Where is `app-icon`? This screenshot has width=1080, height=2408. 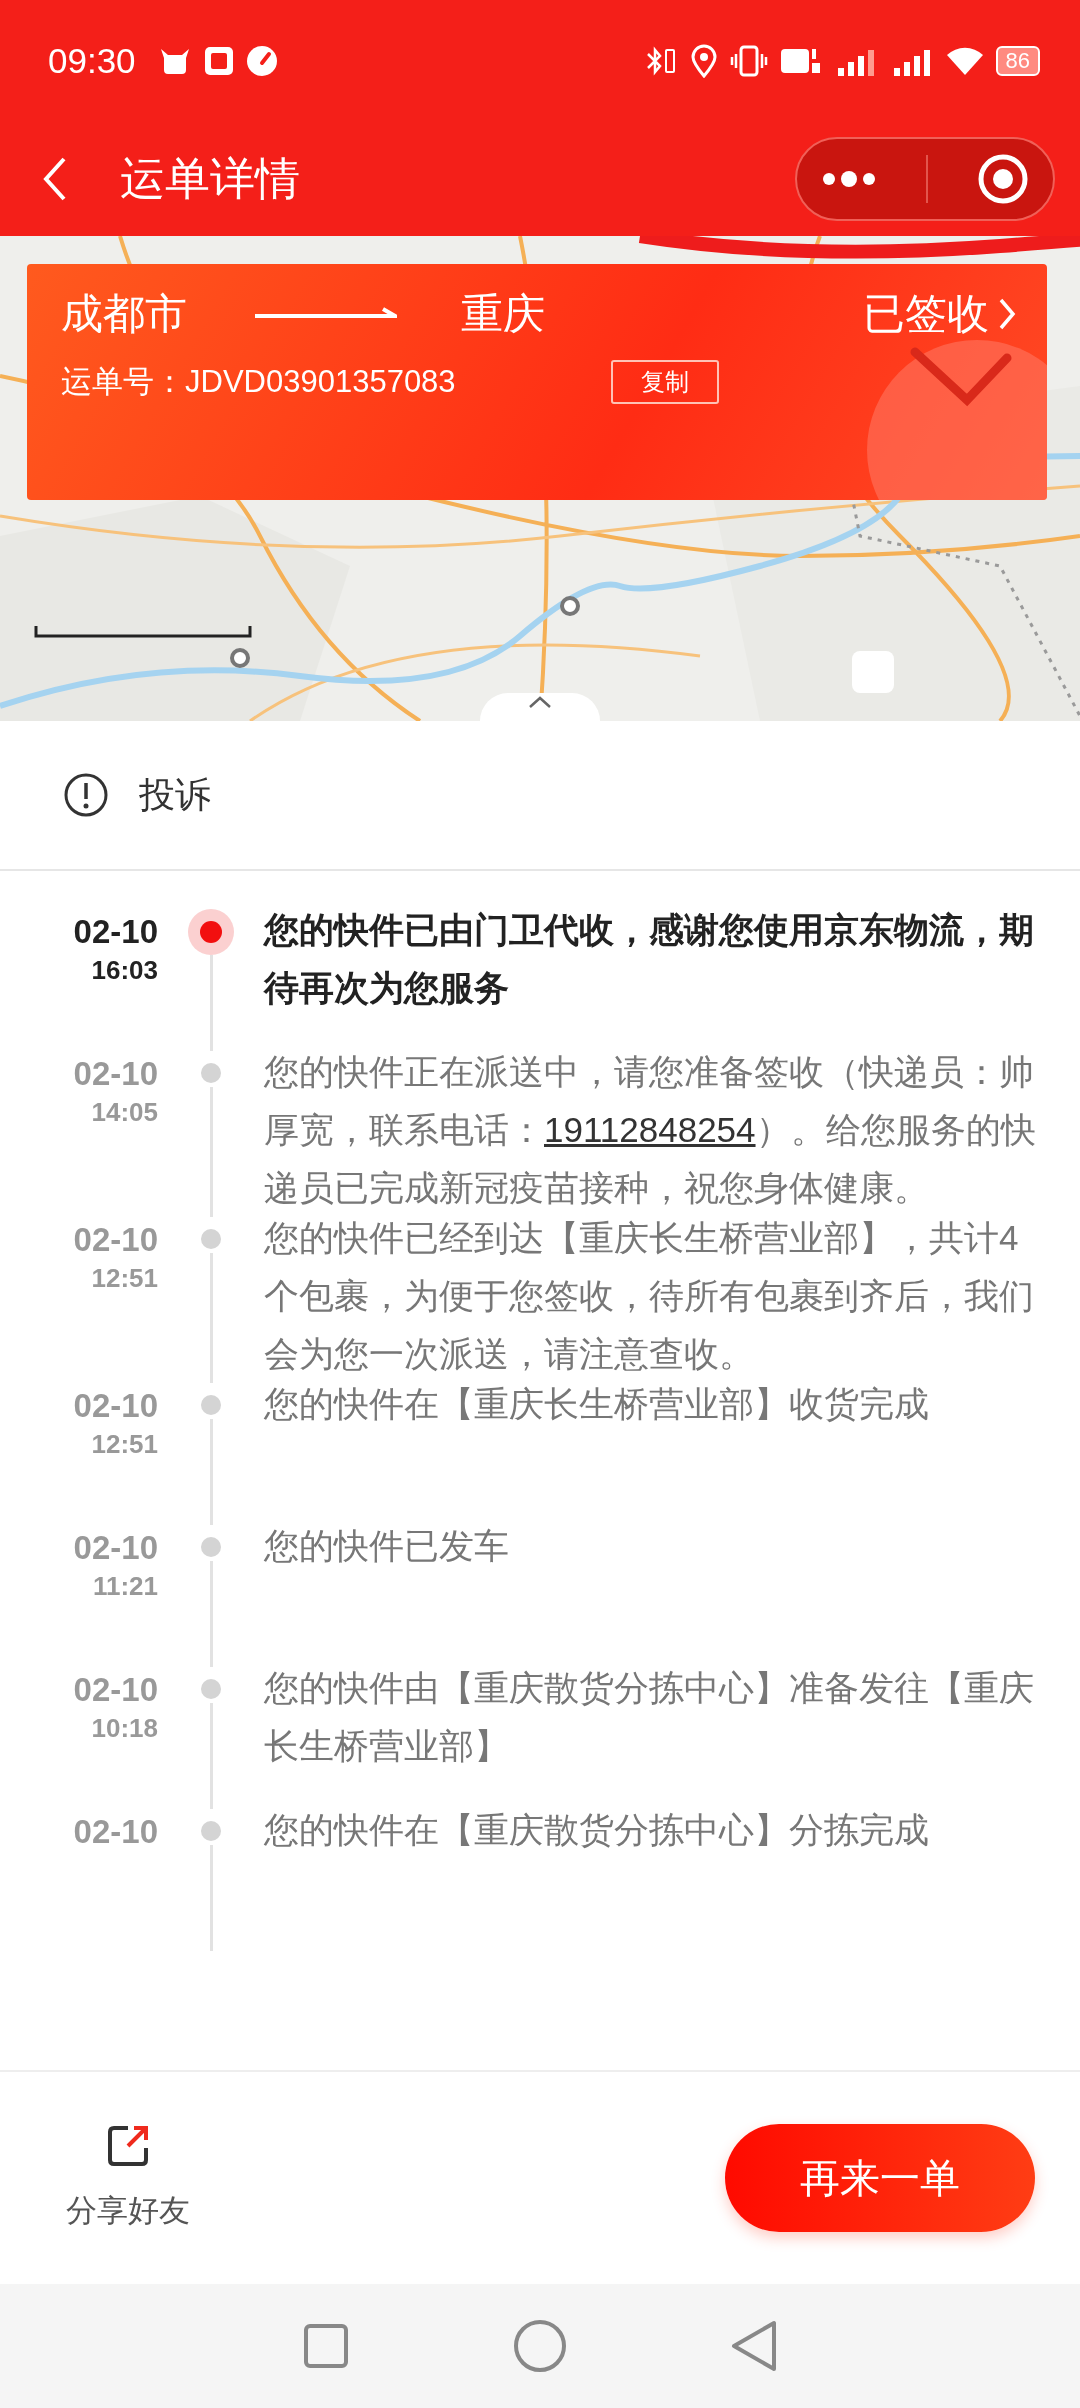 app-icon is located at coordinates (218, 61).